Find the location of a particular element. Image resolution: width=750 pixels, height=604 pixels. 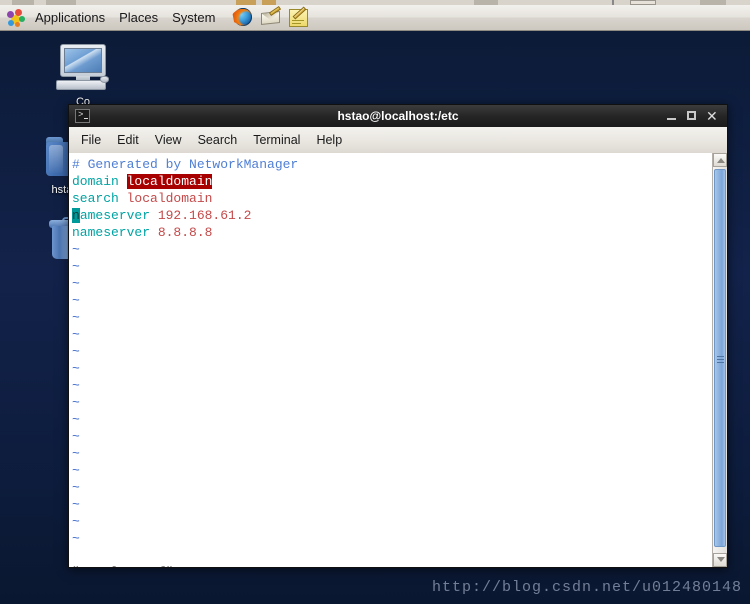

editor-segment: nameserver is located at coordinates (115, 232).